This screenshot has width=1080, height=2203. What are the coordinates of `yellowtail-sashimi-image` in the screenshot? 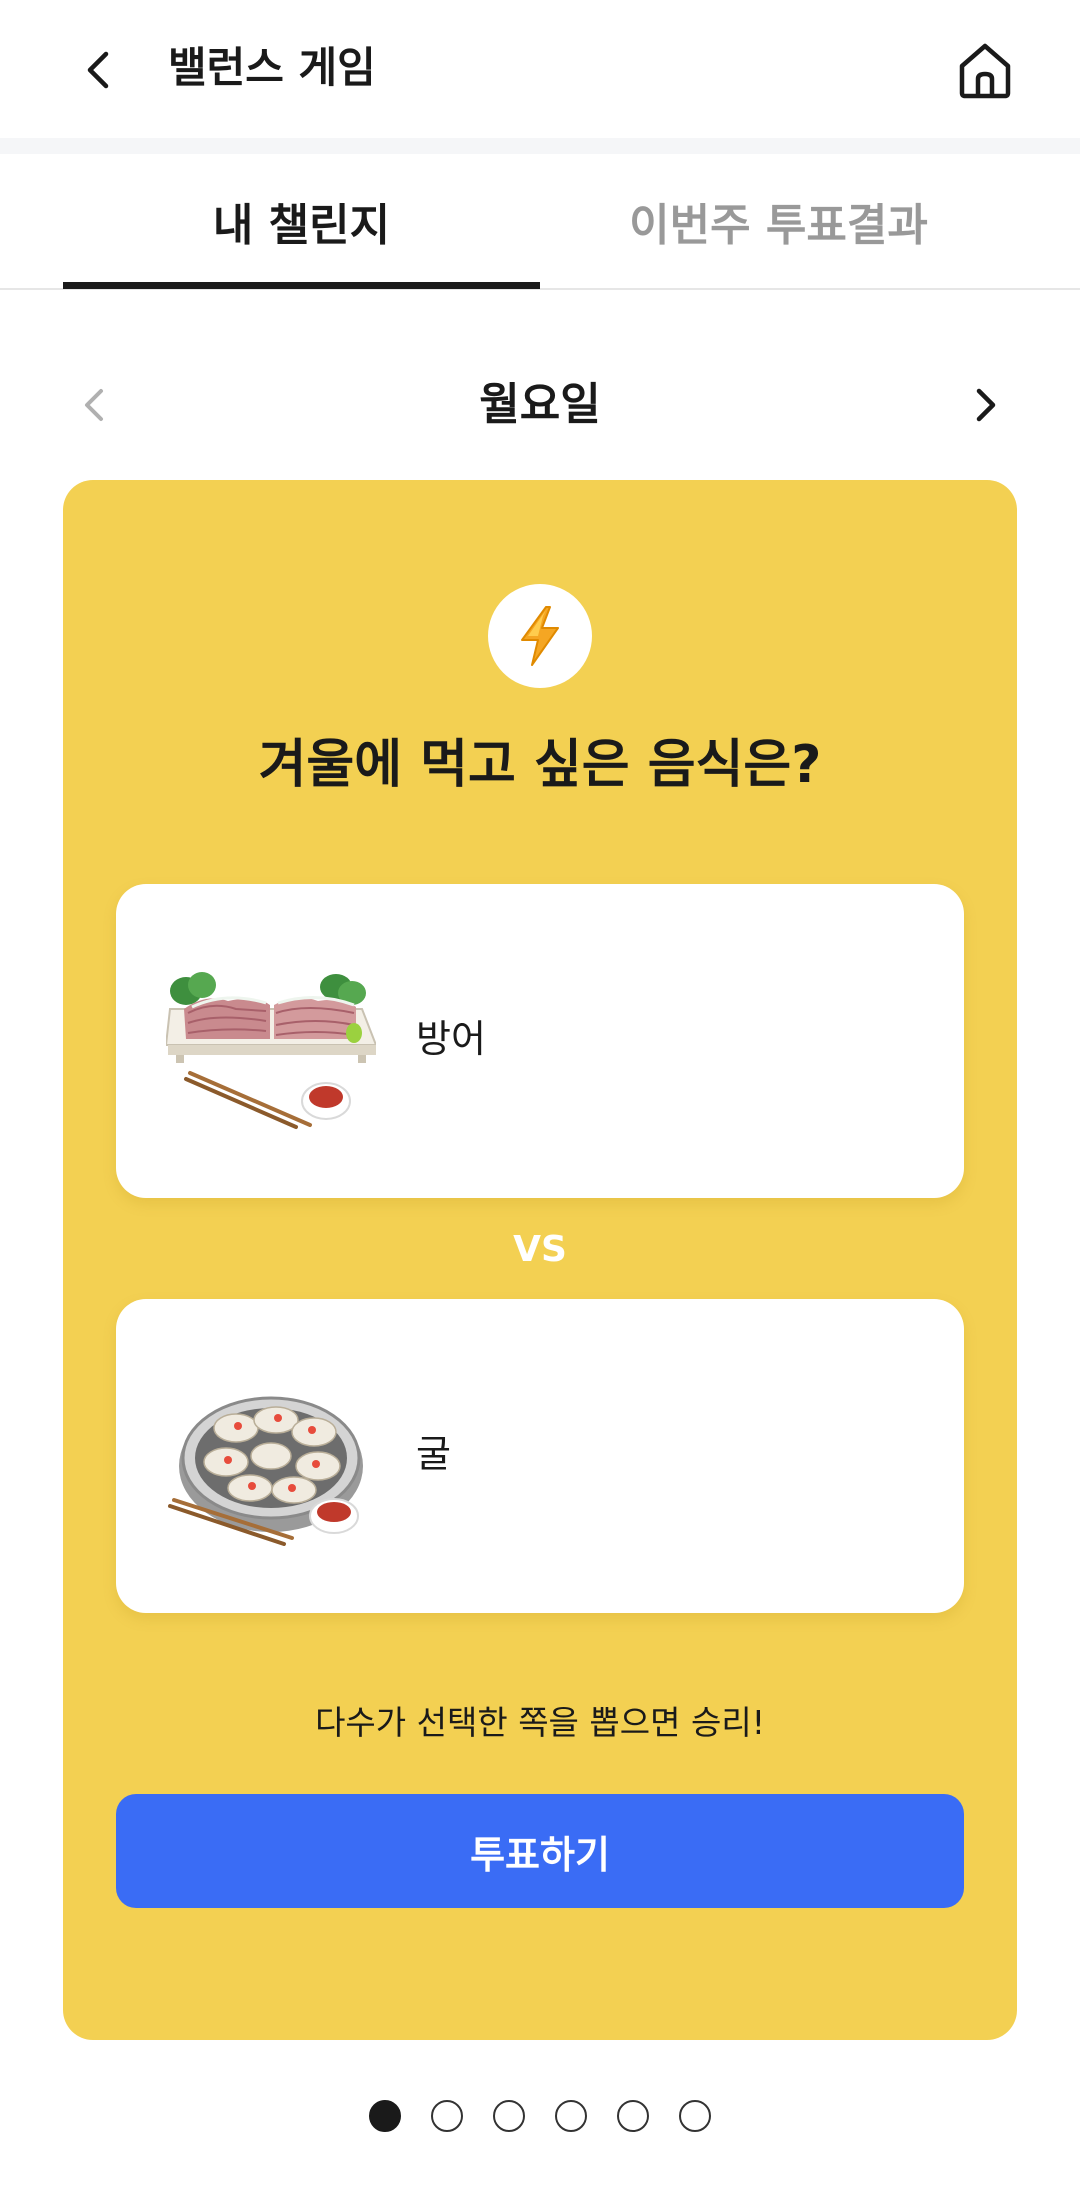 It's located at (271, 1050).